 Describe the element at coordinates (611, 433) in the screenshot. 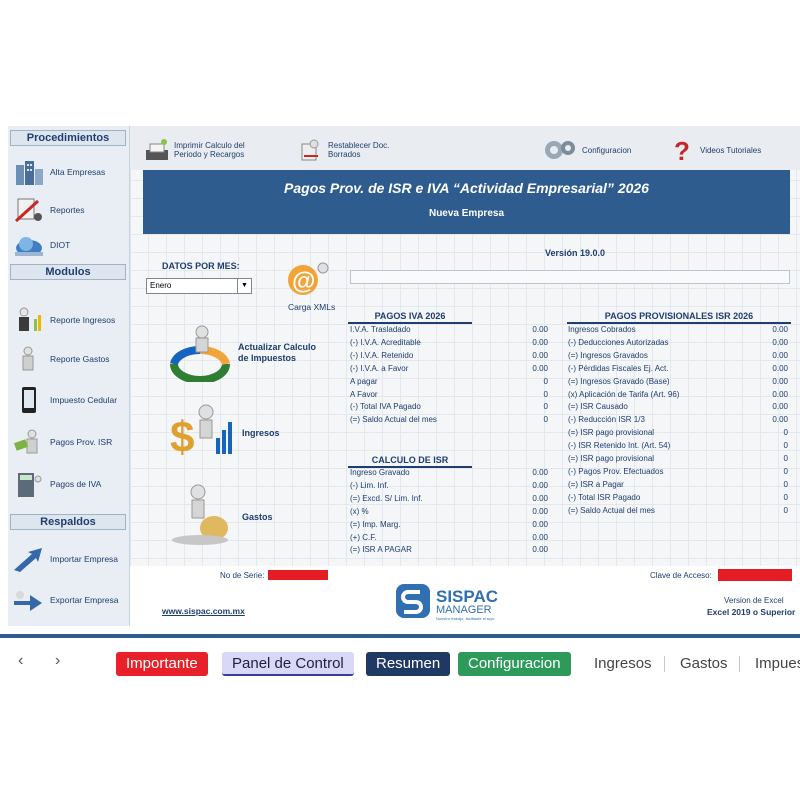

I see `row-label: (=) ISR pago provisional` at that location.